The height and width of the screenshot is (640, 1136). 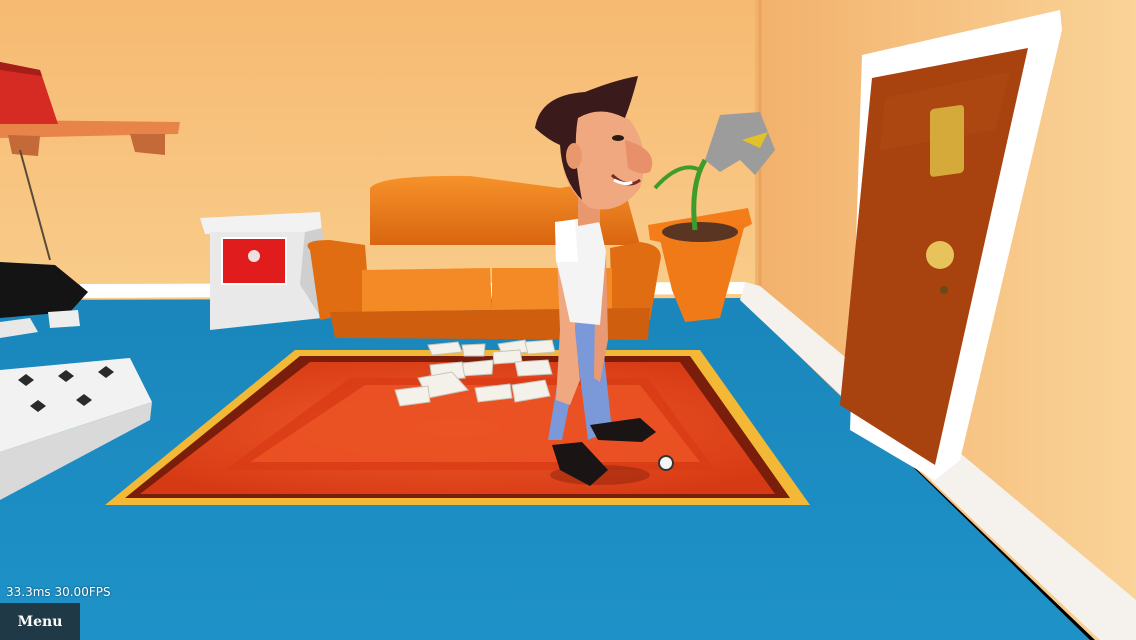 I want to click on menu-button: Menu, so click(x=40, y=621).